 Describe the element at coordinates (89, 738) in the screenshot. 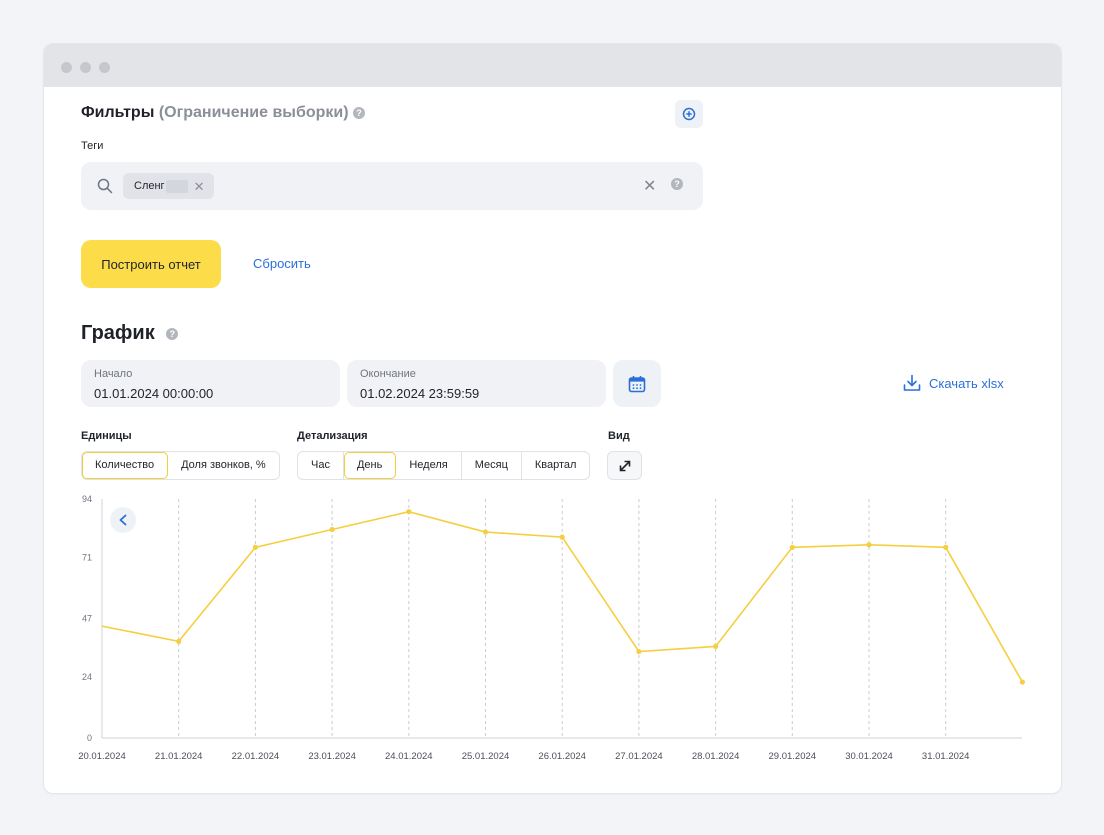

I see `y-tick-label: 0` at that location.